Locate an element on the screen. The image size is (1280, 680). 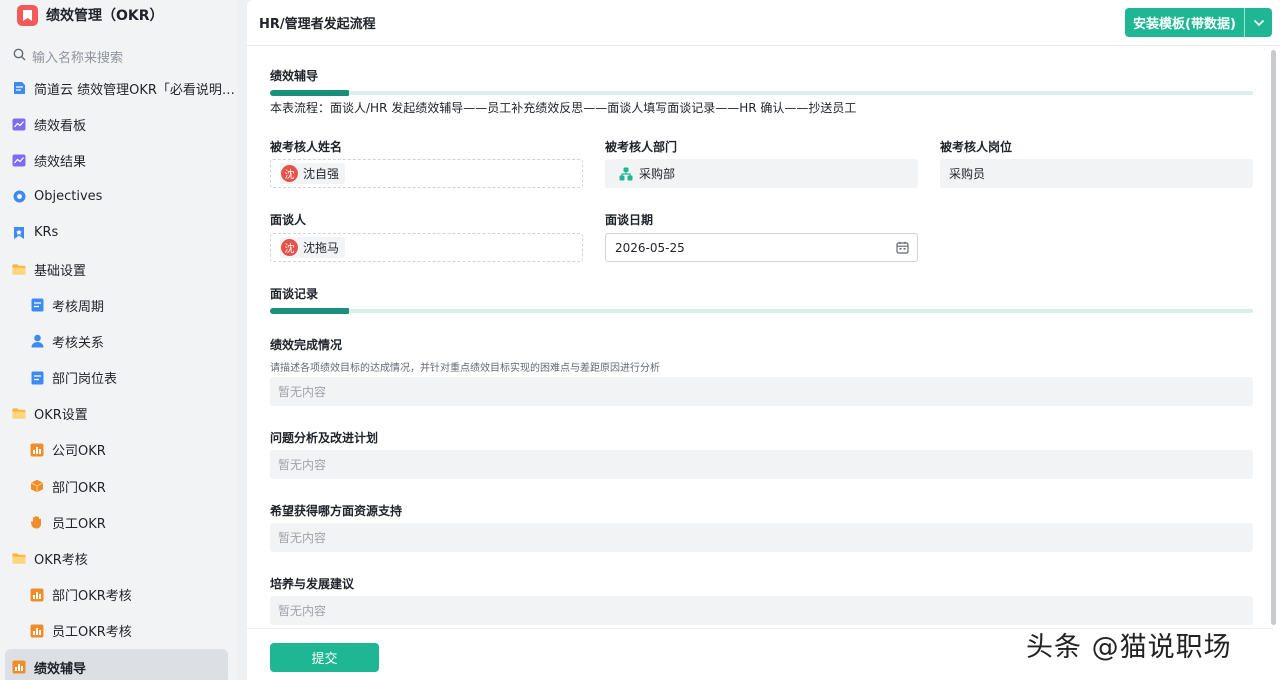
sidebar-item-label: 绩效辅导 is located at coordinates (60, 669).